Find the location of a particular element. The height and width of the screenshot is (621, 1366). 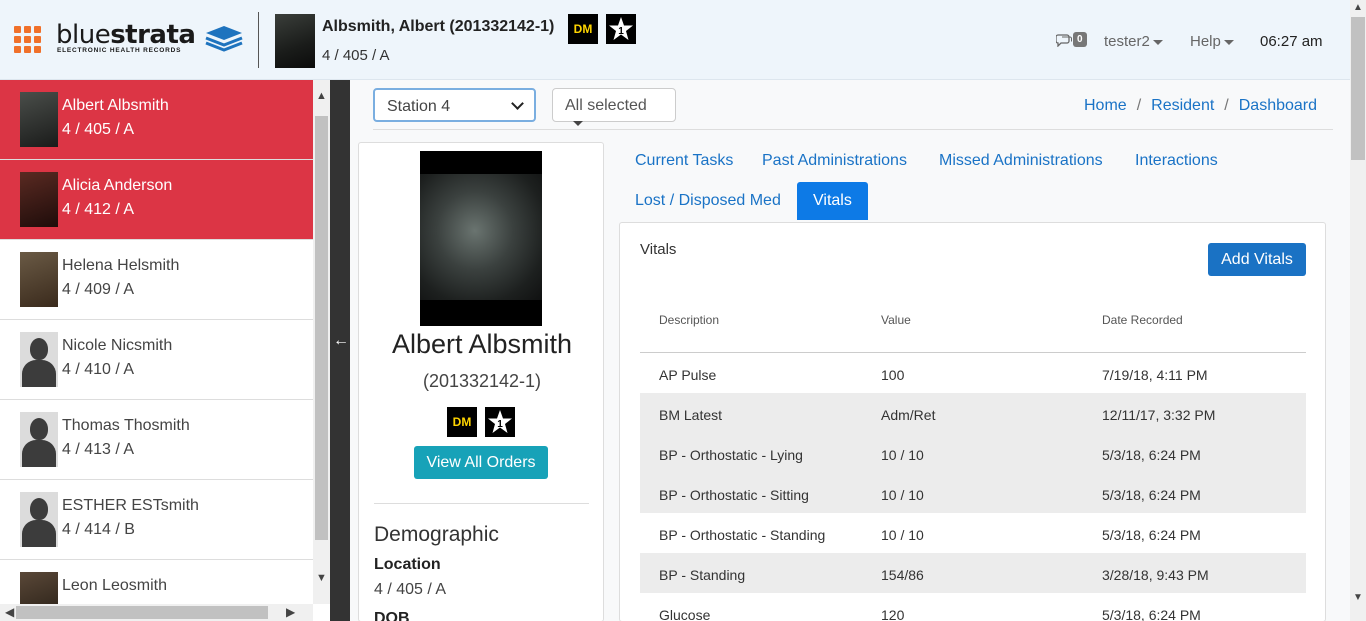

location-label: Location is located at coordinates (407, 564).